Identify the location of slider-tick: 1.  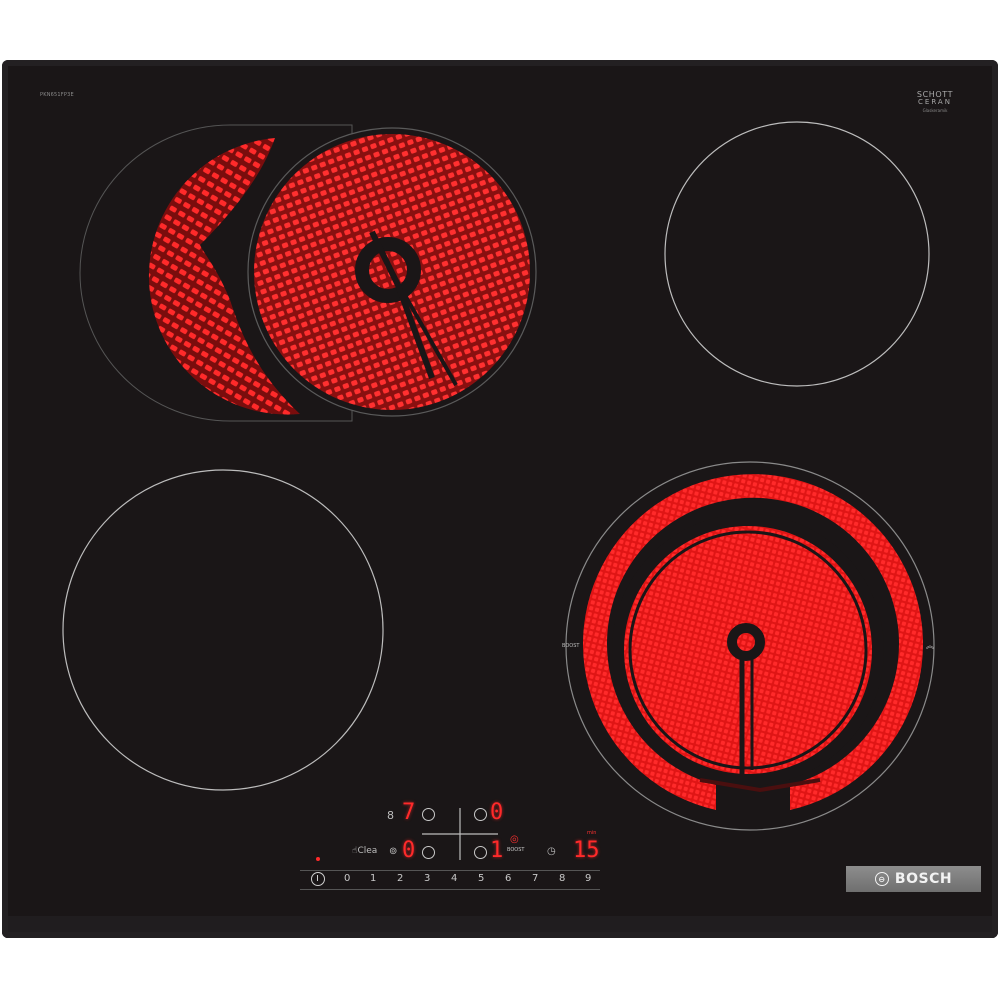
(373, 878).